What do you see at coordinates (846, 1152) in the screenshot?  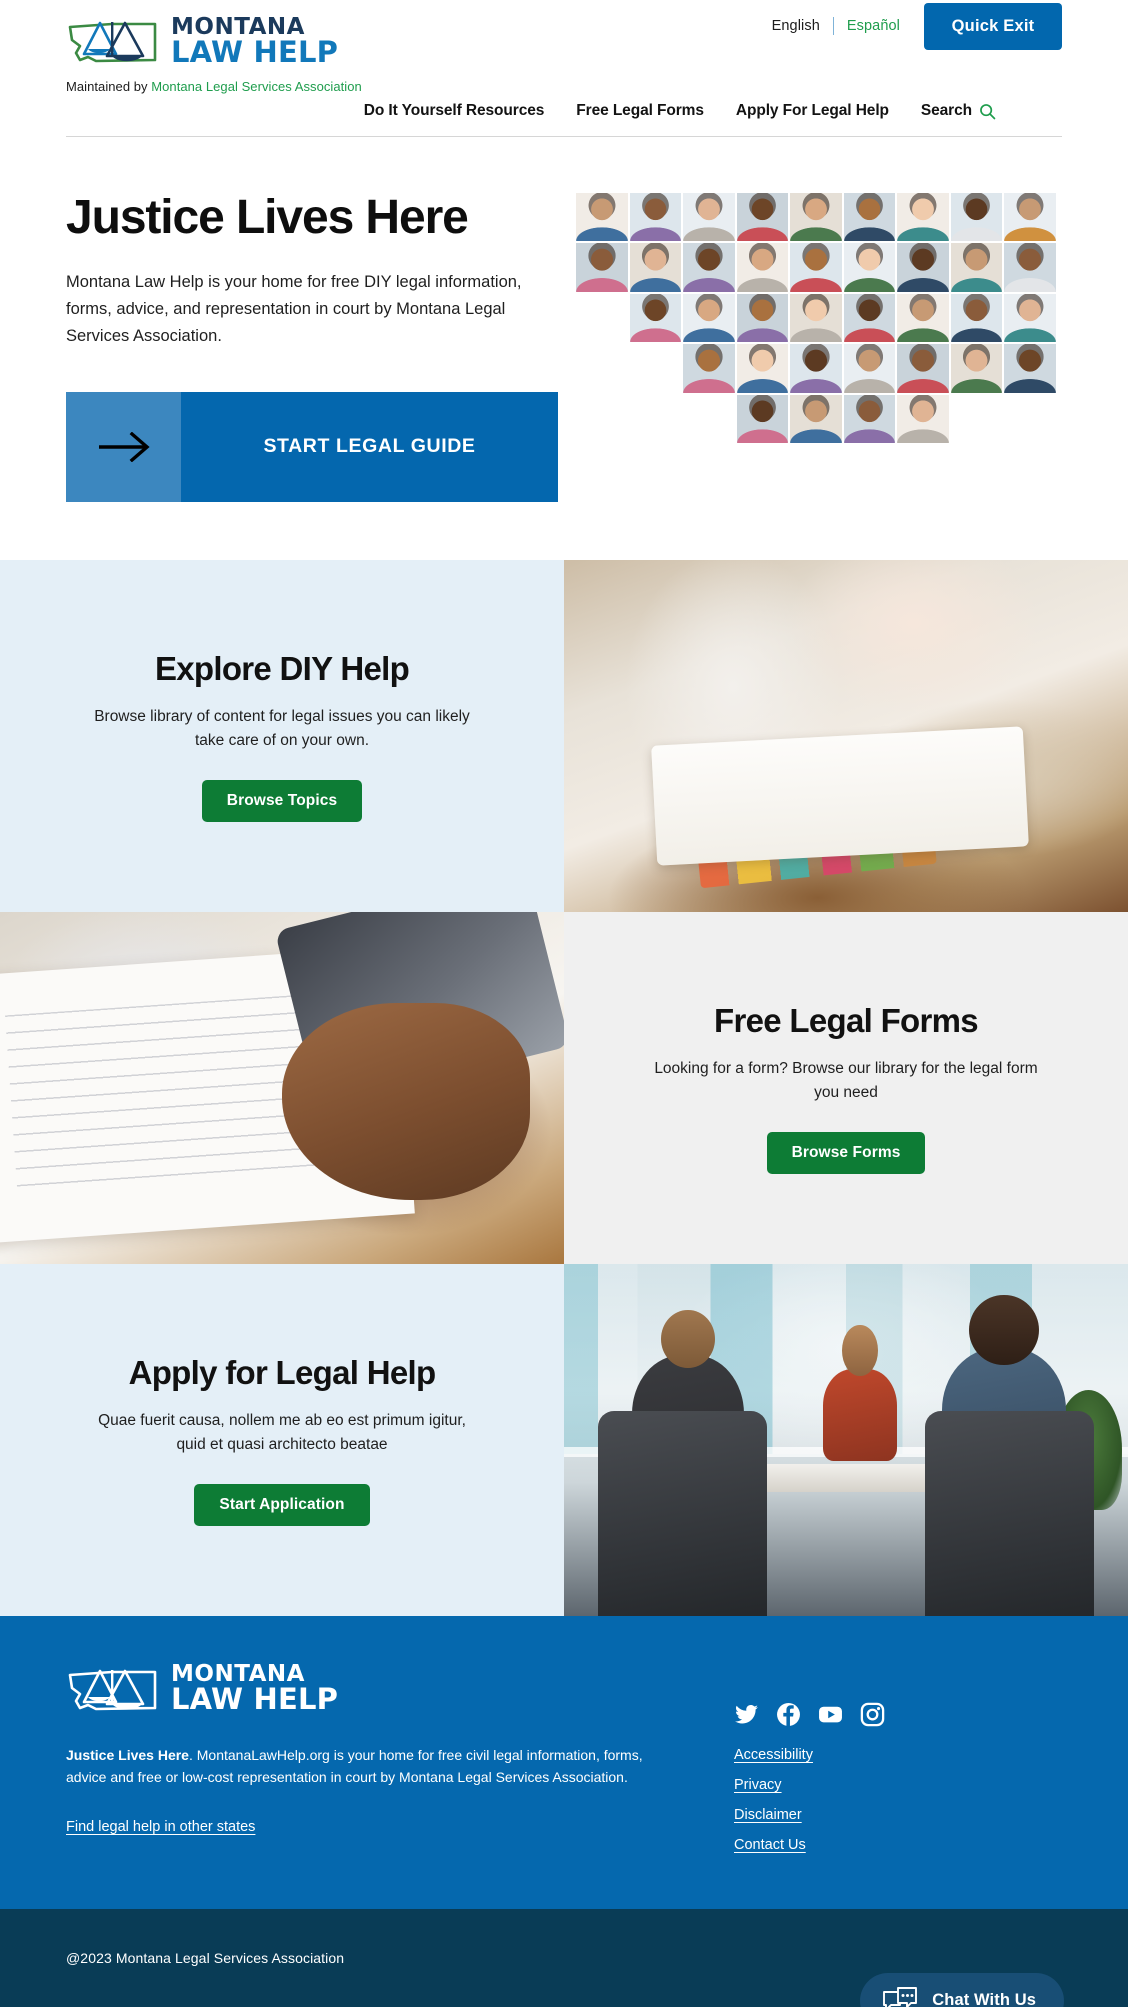 I see `browse-forms-button: Browse Forms` at bounding box center [846, 1152].